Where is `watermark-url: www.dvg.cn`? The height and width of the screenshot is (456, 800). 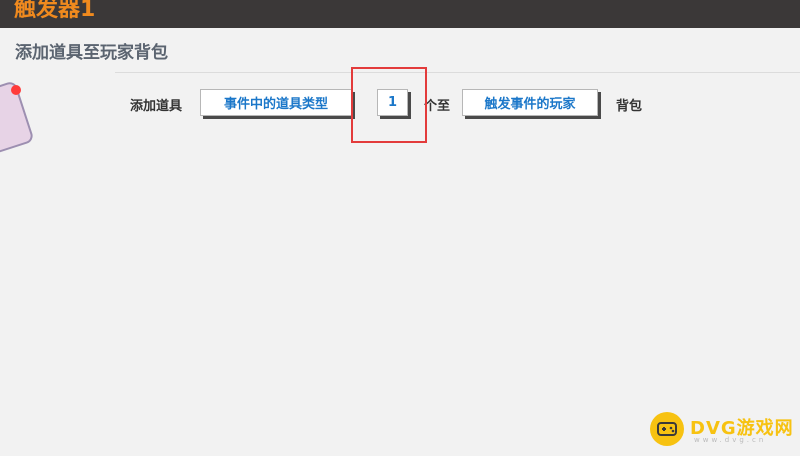 watermark-url: www.dvg.cn is located at coordinates (730, 440).